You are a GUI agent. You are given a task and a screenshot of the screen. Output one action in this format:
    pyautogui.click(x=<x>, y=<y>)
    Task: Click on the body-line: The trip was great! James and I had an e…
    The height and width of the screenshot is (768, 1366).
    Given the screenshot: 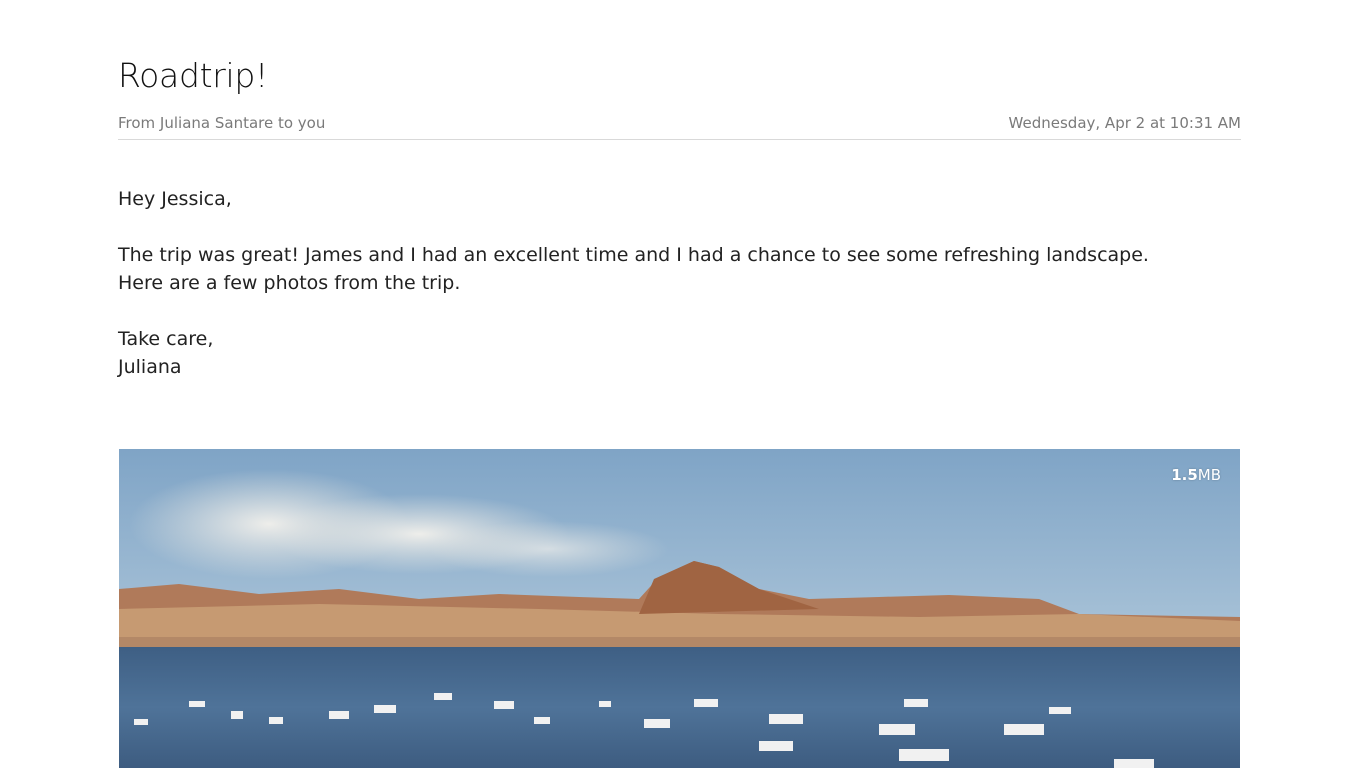 What is the action you would take?
    pyautogui.click(x=633, y=255)
    